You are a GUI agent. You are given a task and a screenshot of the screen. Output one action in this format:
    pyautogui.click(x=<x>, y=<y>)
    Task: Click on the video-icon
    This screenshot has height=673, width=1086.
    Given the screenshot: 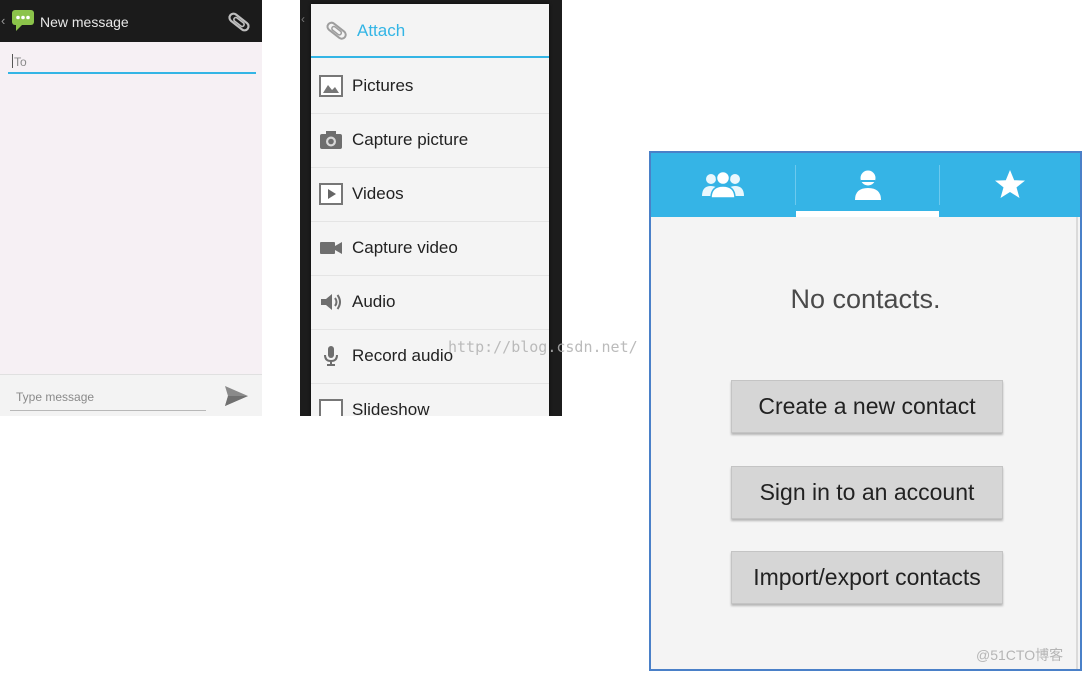 What is the action you would take?
    pyautogui.click(x=331, y=194)
    